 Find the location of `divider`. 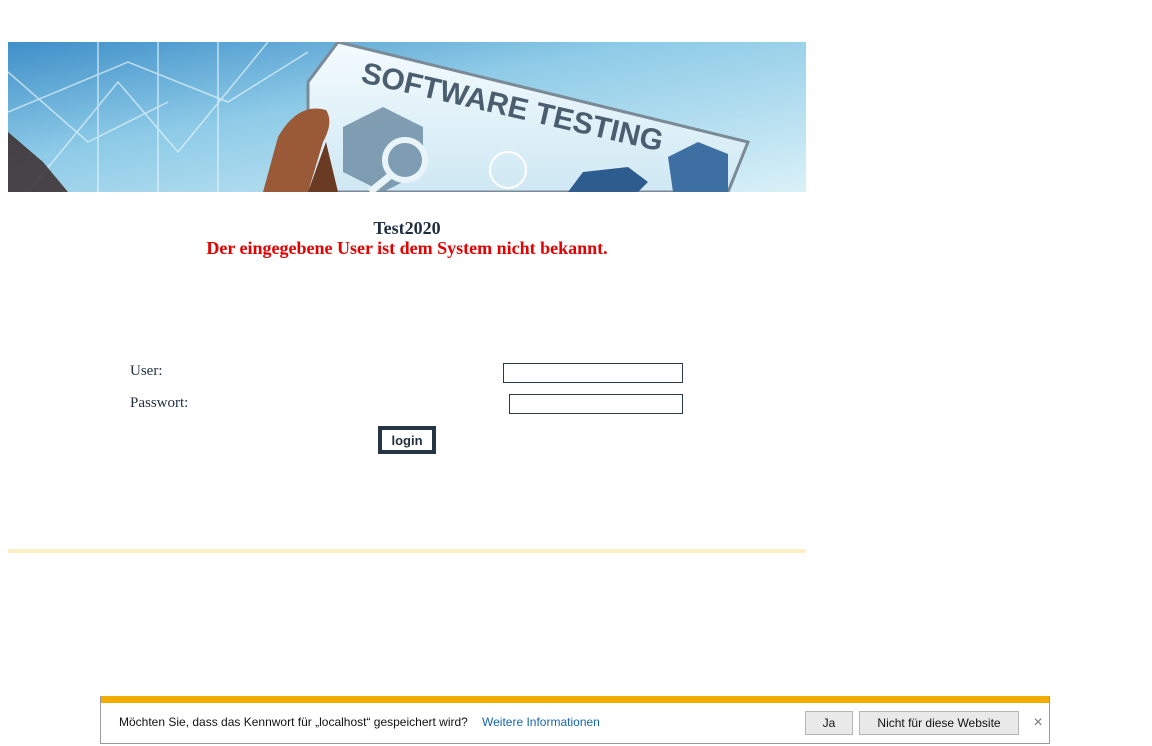

divider is located at coordinates (407, 551).